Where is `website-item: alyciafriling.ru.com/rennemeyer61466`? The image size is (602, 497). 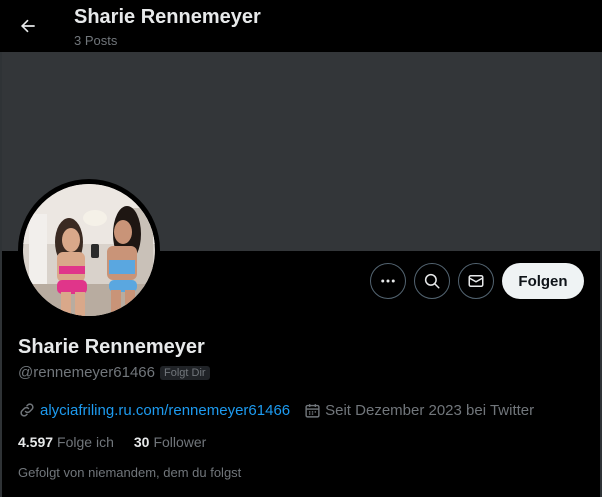
website-item: alyciafriling.ru.com/rennemeyer61466 is located at coordinates (154, 410).